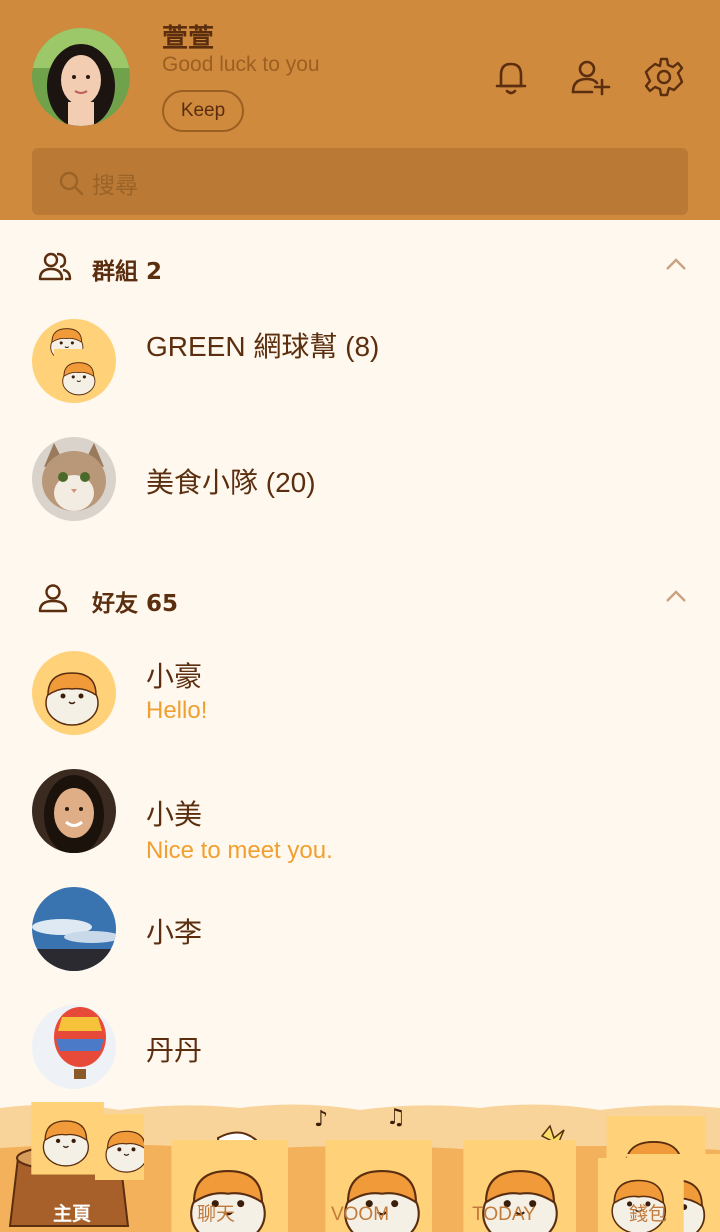 The height and width of the screenshot is (1232, 720). What do you see at coordinates (504, 1166) in the screenshot?
I see `nav-tab-today: TODAY` at bounding box center [504, 1166].